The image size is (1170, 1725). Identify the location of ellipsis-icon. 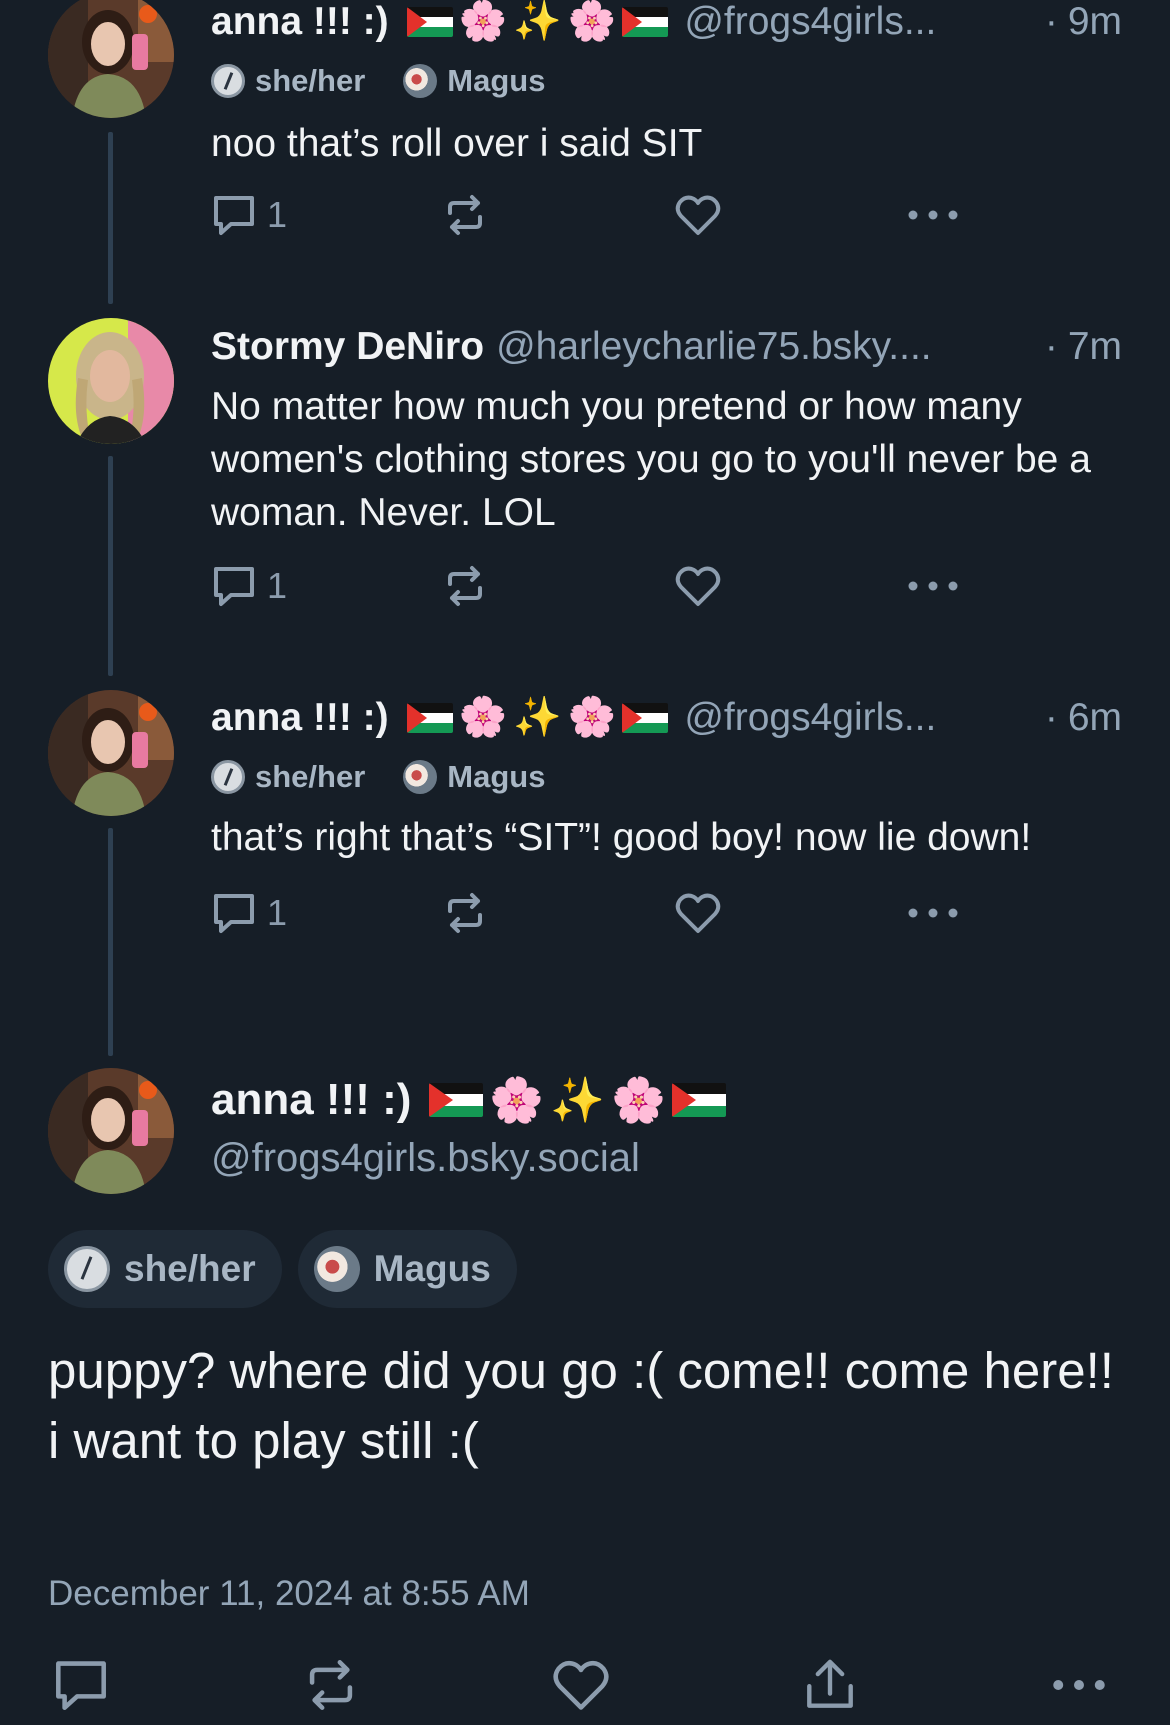
(1079, 1685).